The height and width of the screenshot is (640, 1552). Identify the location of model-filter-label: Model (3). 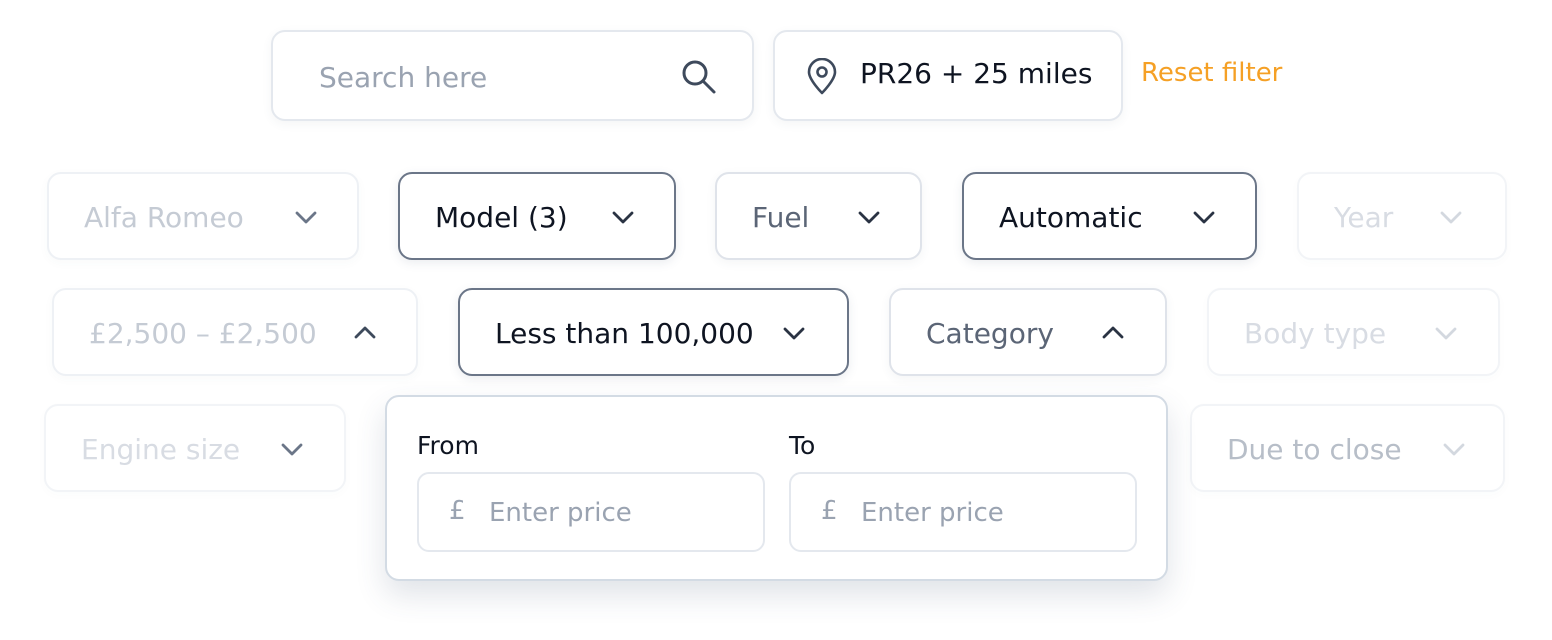
(501, 217).